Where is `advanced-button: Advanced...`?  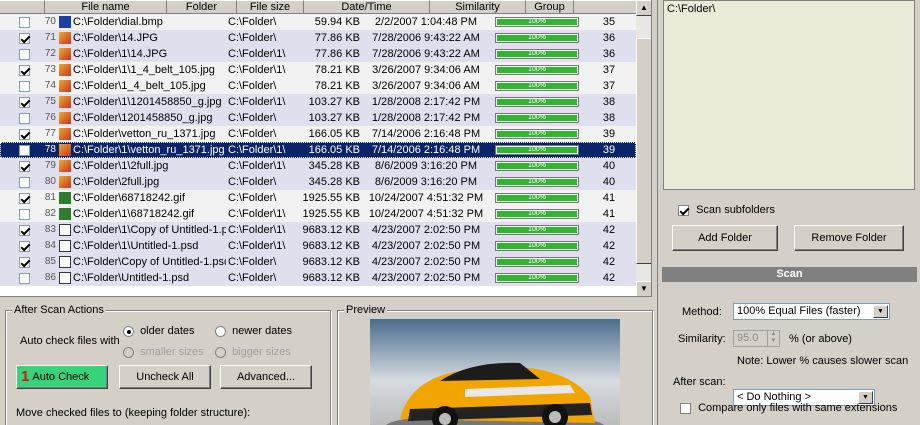 advanced-button: Advanced... is located at coordinates (266, 377).